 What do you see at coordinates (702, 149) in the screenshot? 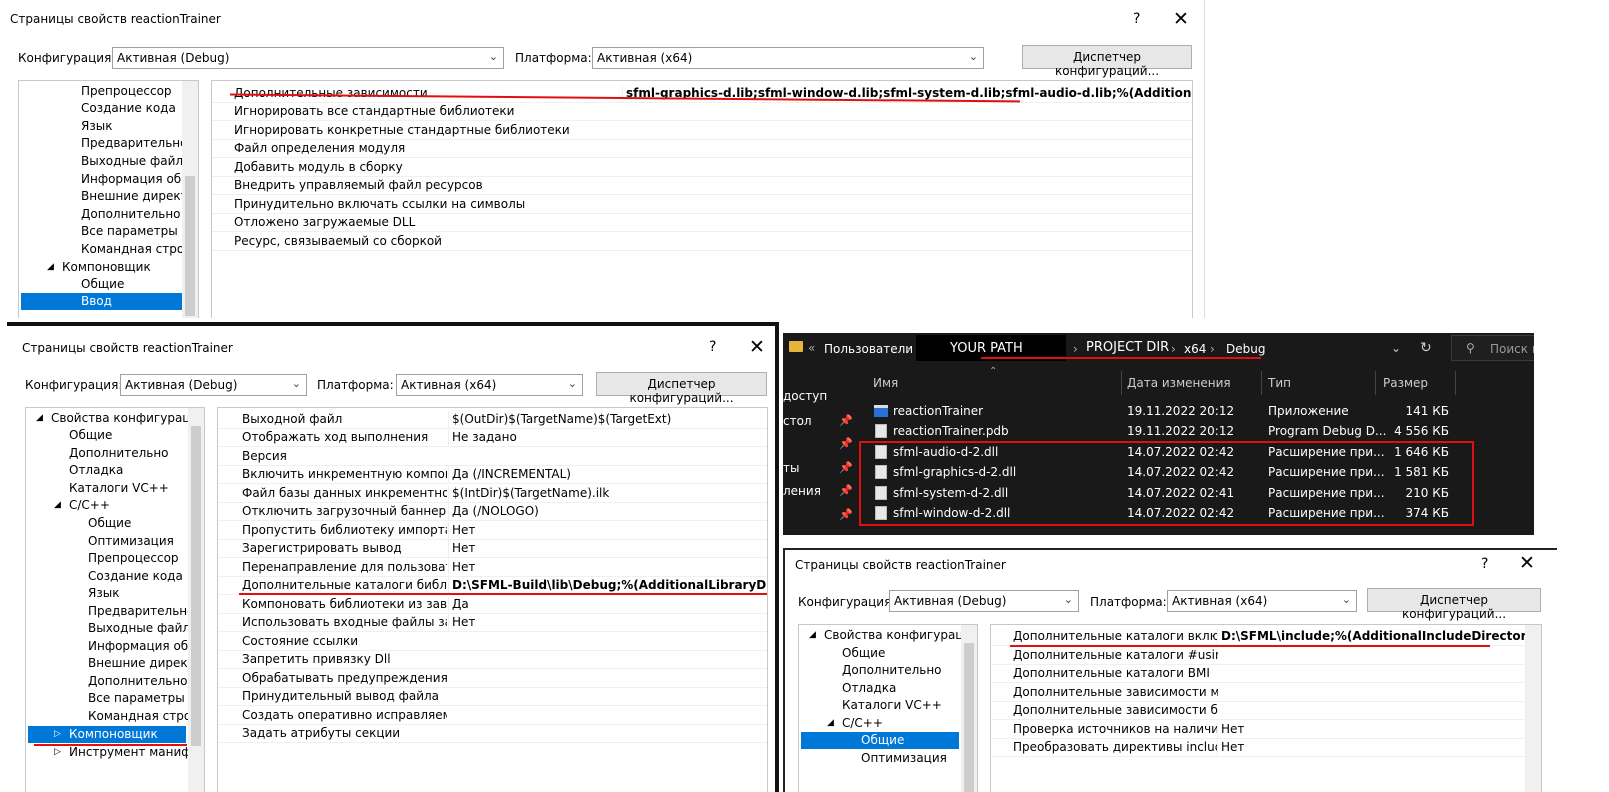
I see `property-row: Файл определения модуля` at bounding box center [702, 149].